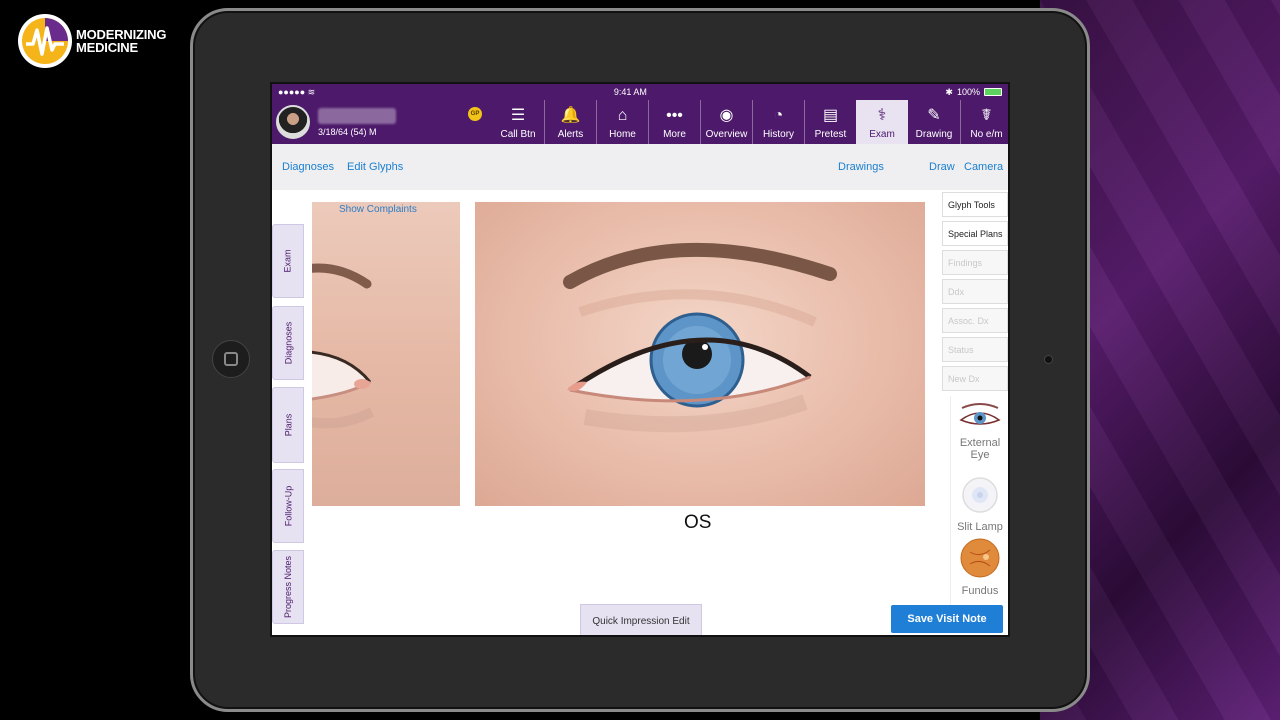  I want to click on nav-label: Exam, so click(882, 134).